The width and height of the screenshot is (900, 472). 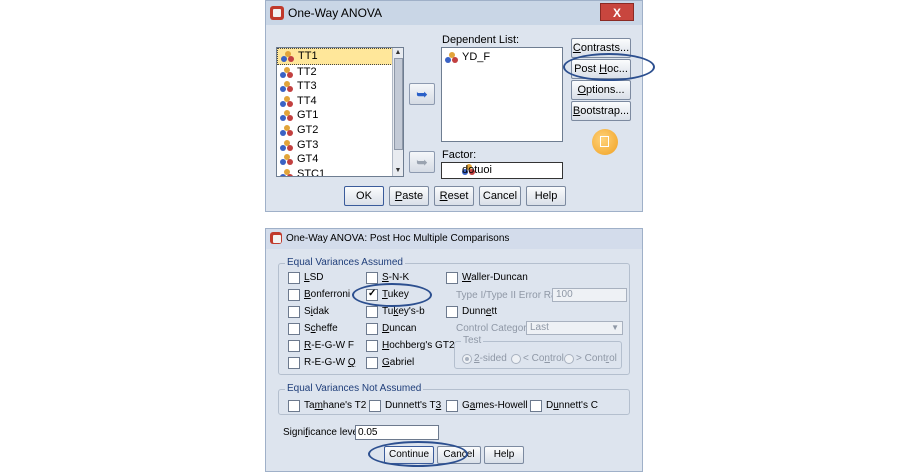 What do you see at coordinates (340, 72) in the screenshot?
I see `variable-list-item: TT2` at bounding box center [340, 72].